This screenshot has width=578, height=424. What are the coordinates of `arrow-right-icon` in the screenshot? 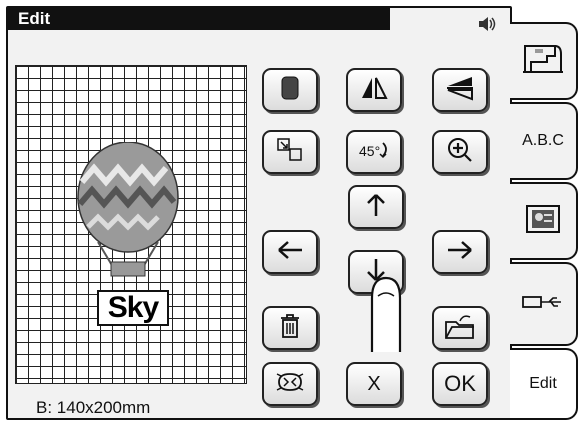 It's located at (460, 252).